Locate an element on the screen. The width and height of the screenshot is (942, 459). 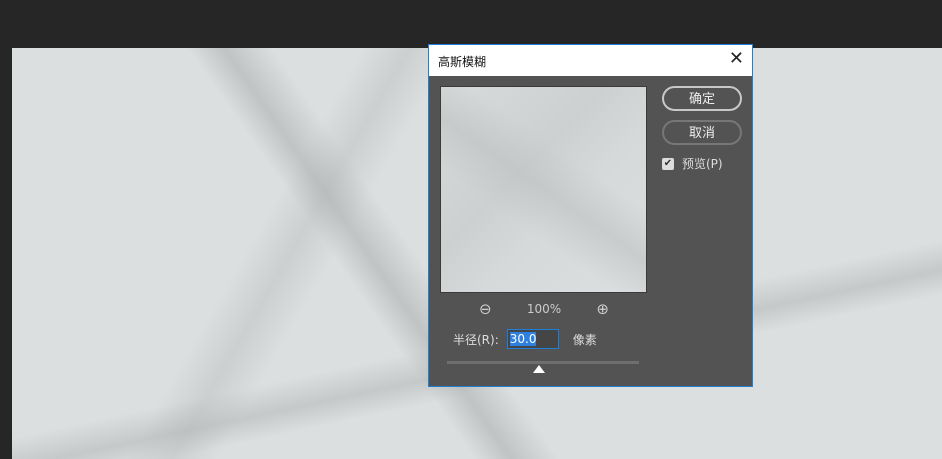
zoom-level: 100% is located at coordinates (544, 309).